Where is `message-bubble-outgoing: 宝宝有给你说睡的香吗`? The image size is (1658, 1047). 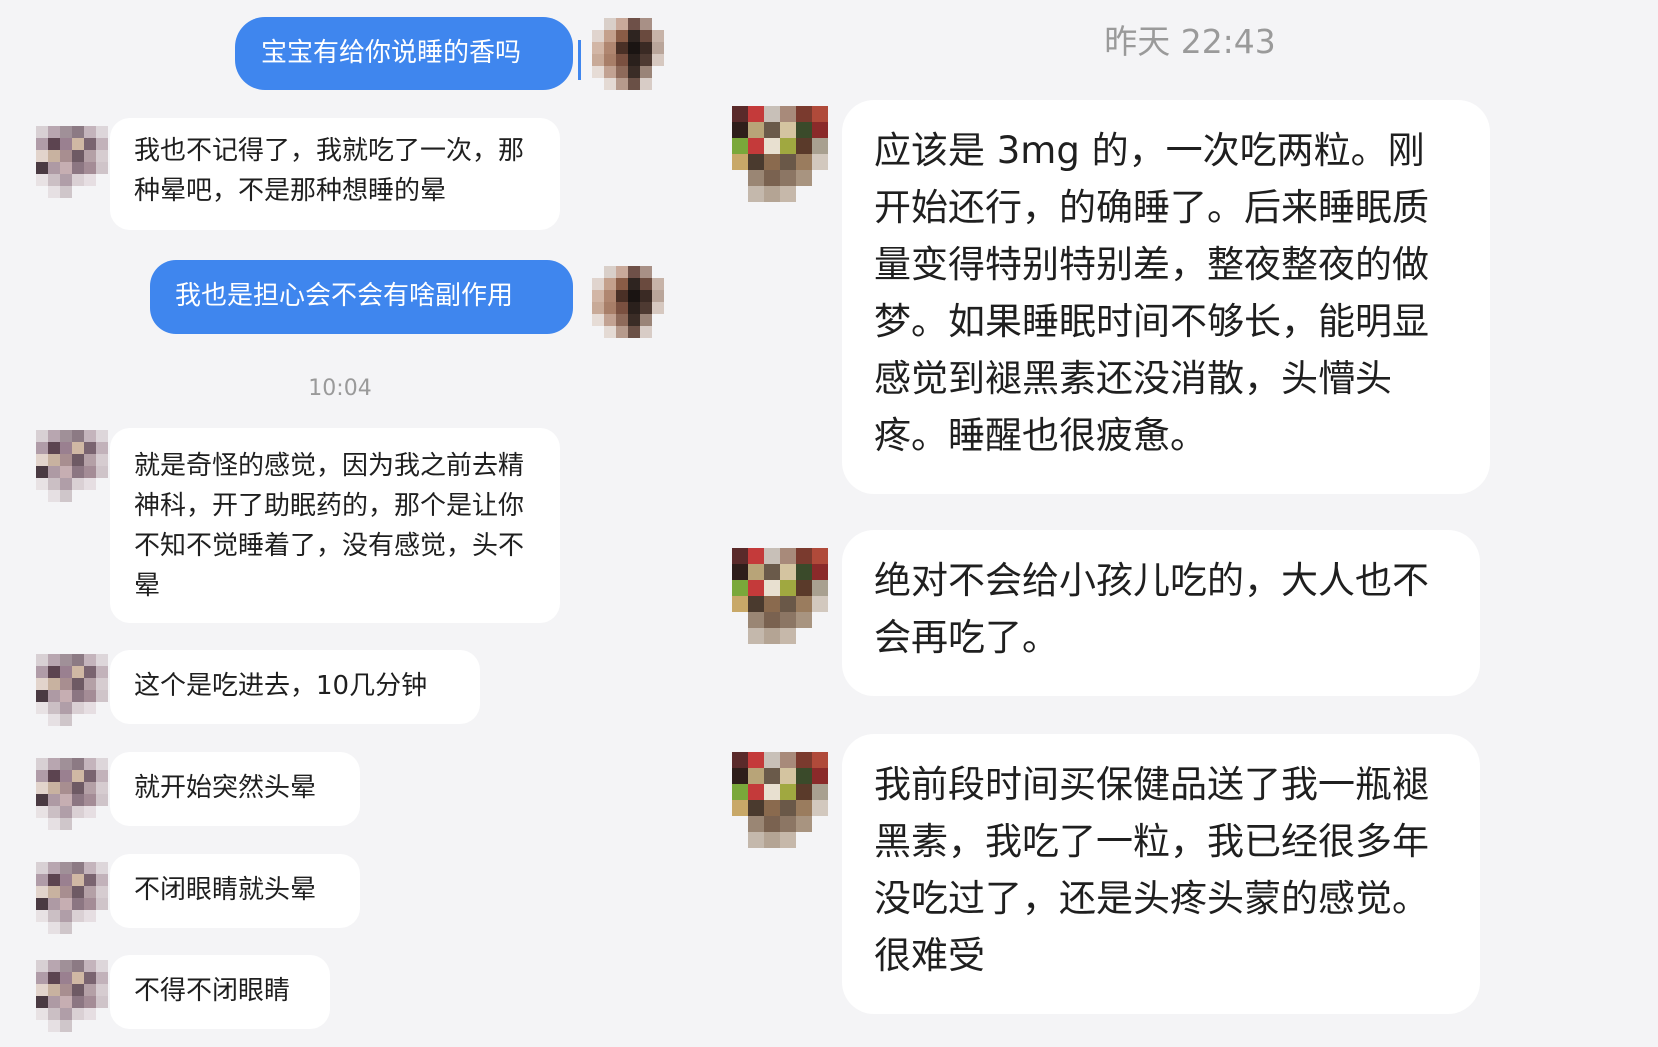 message-bubble-outgoing: 宝宝有给你说睡的香吗 is located at coordinates (404, 53).